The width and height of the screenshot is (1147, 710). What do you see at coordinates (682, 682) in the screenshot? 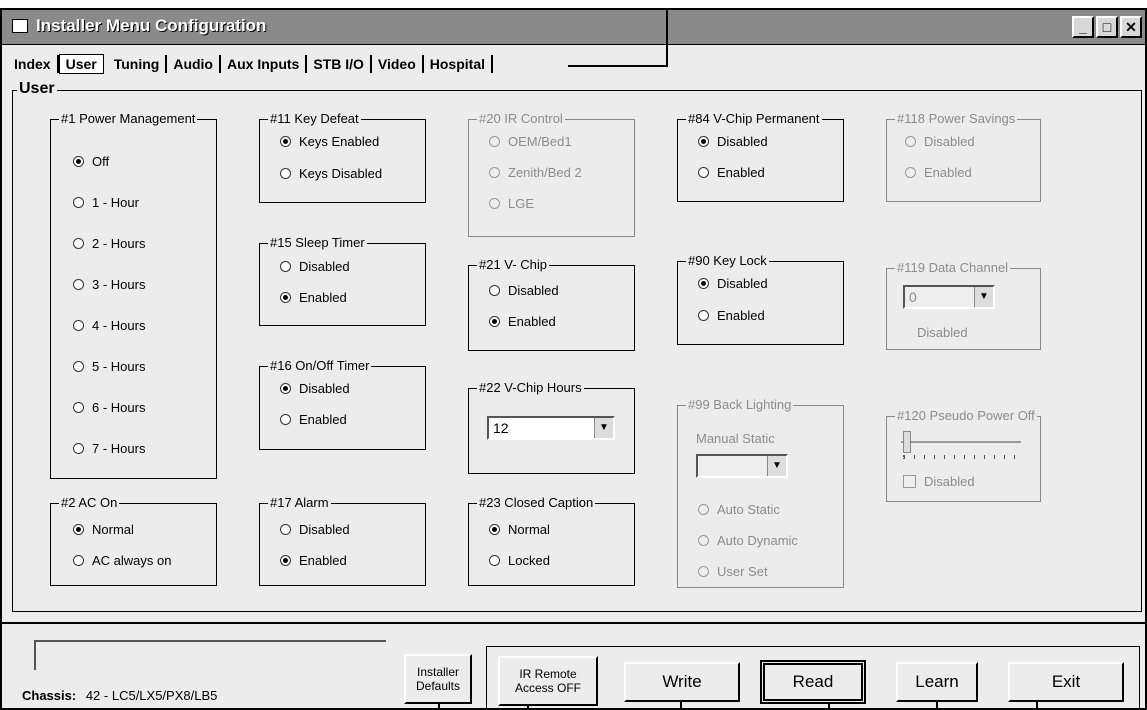
I see `write-button: Write` at bounding box center [682, 682].